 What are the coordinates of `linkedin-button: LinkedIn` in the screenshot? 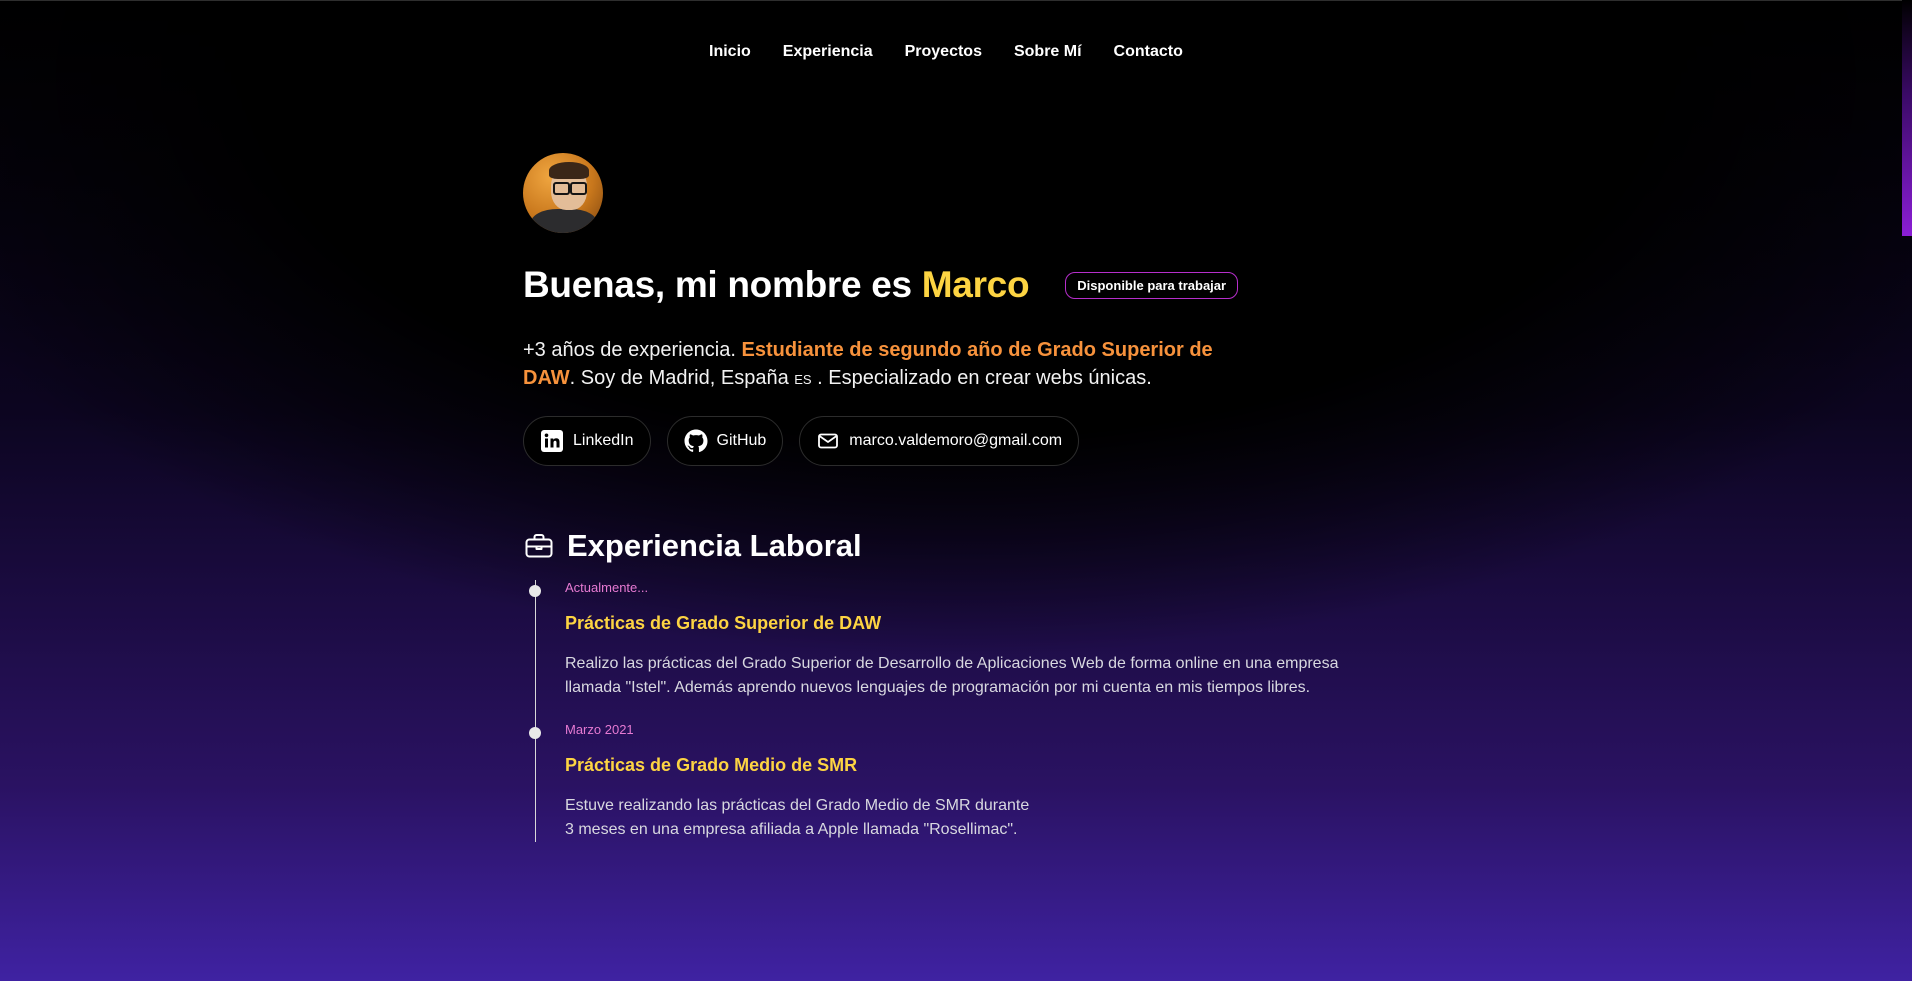 It's located at (587, 441).